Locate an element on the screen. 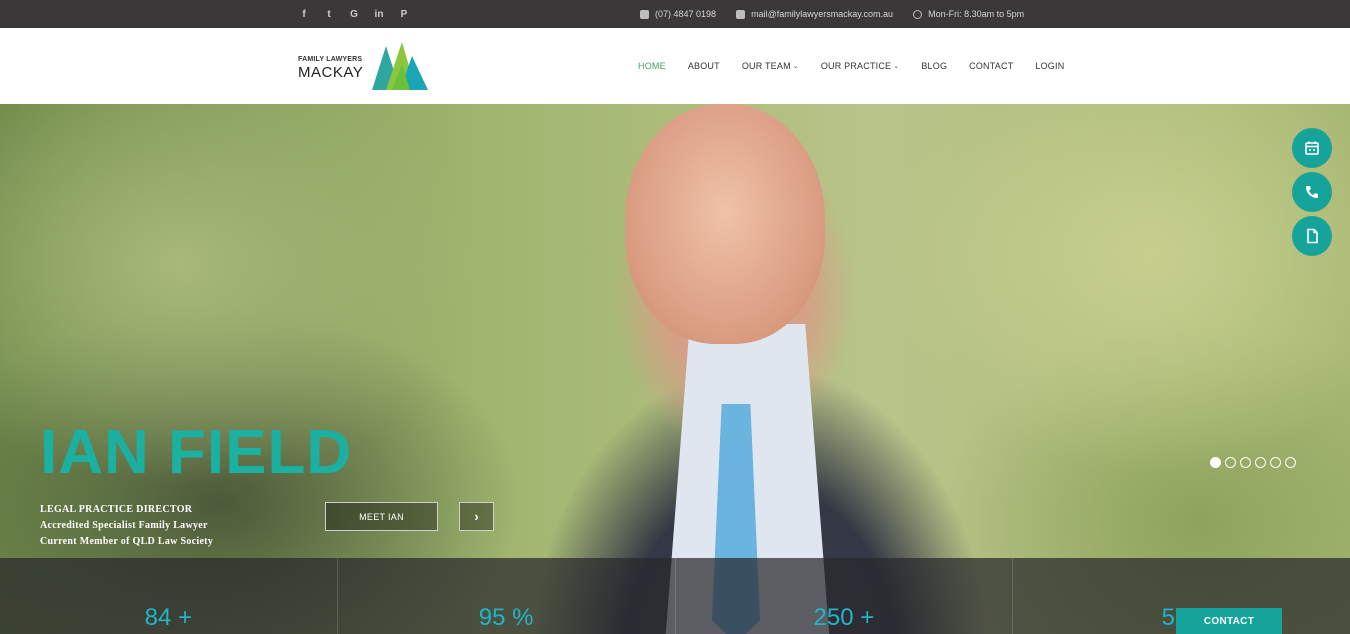  phone-number: (07) 4847 0198 is located at coordinates (685, 14).